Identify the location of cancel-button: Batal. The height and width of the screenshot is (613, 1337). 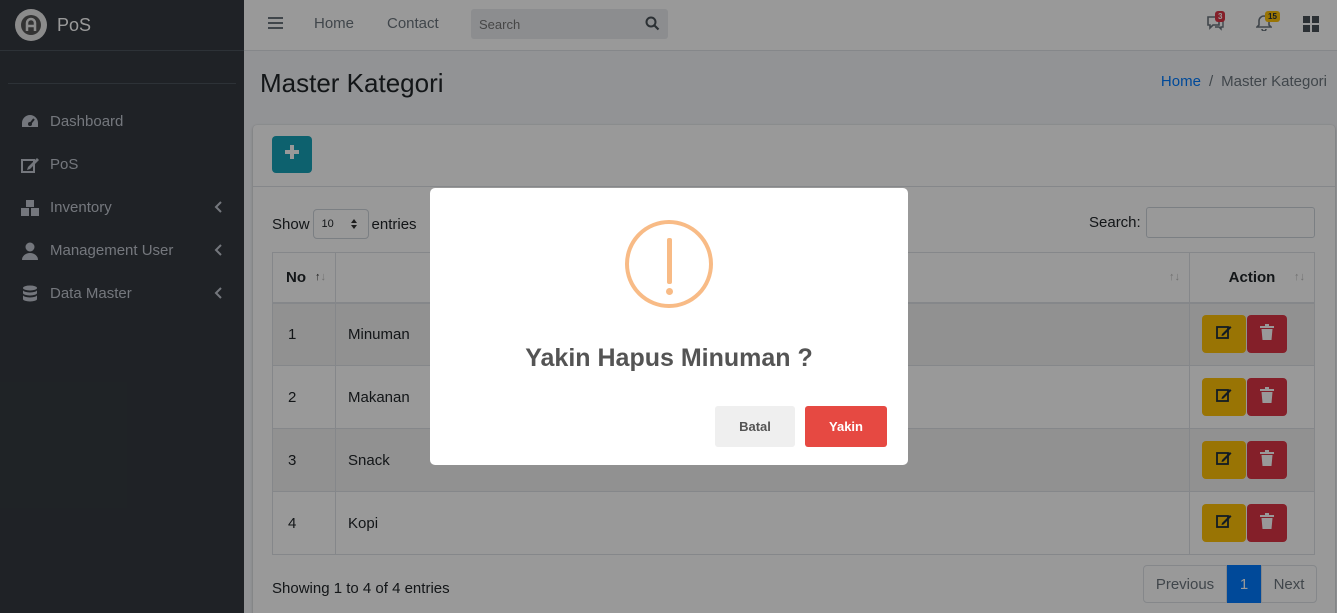
(755, 426).